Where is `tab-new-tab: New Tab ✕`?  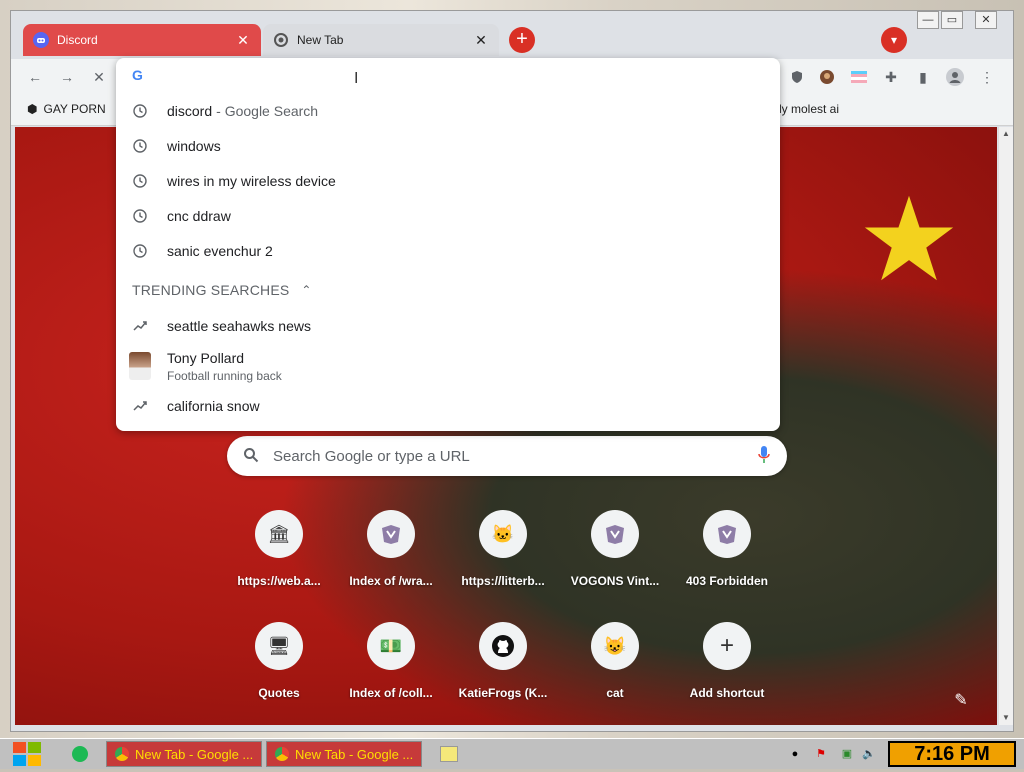 tab-new-tab: New Tab ✕ is located at coordinates (381, 40).